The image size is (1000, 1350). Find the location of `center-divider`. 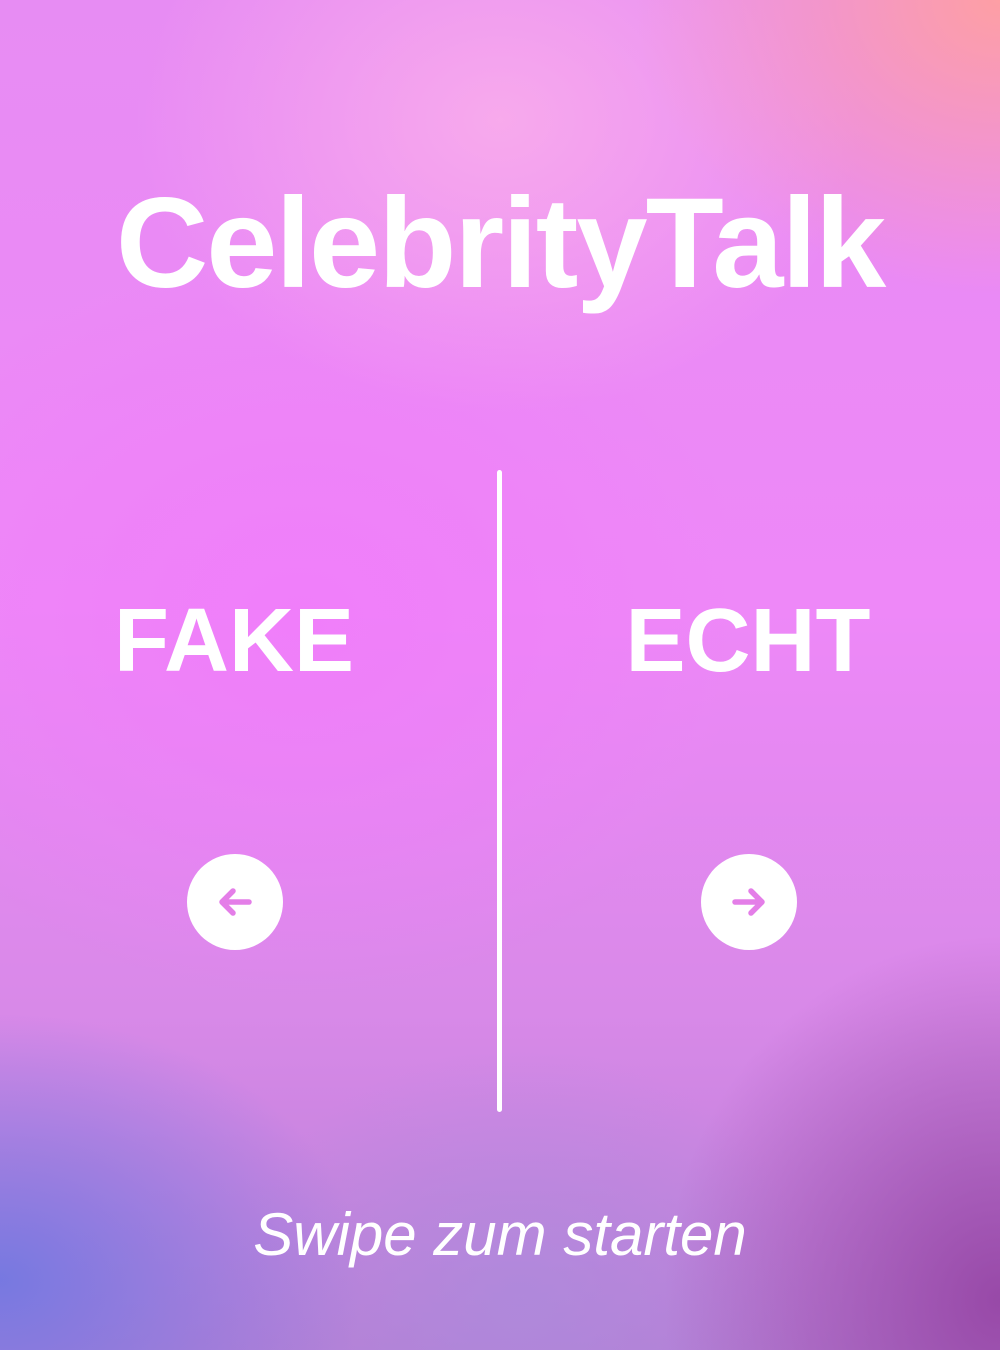

center-divider is located at coordinates (499, 791).